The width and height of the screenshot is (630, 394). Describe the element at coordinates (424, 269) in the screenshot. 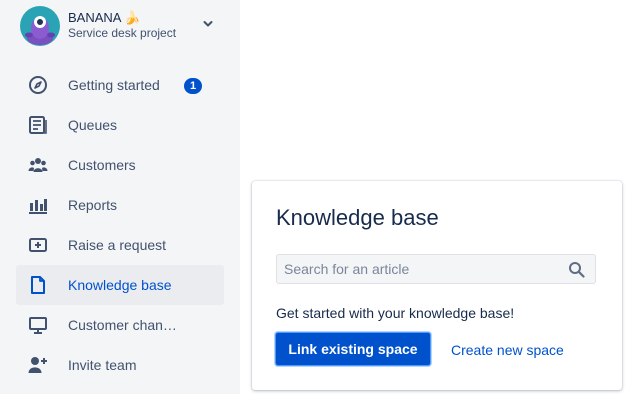

I see `search-input` at that location.